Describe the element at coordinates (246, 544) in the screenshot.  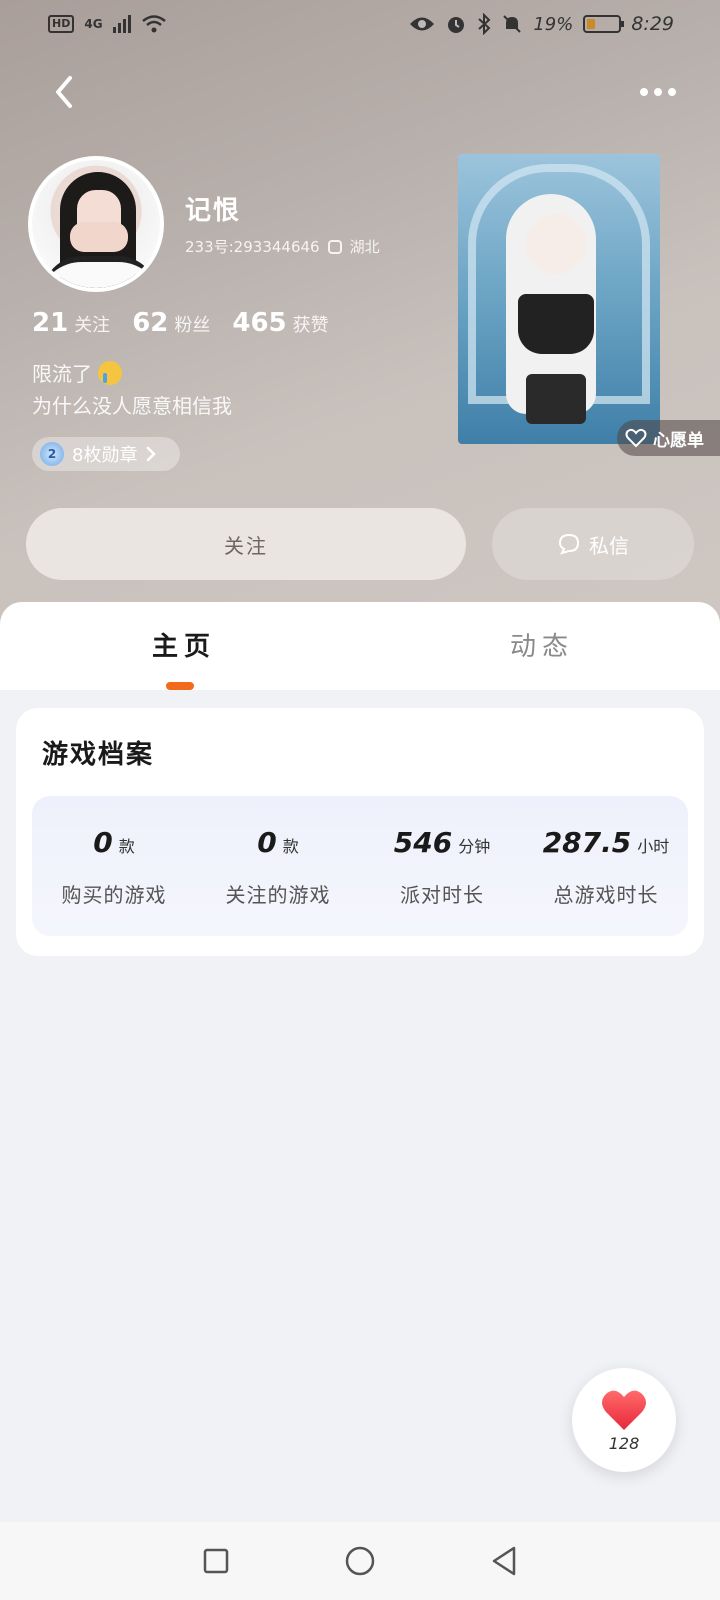
I see `follow-button: 关注` at that location.